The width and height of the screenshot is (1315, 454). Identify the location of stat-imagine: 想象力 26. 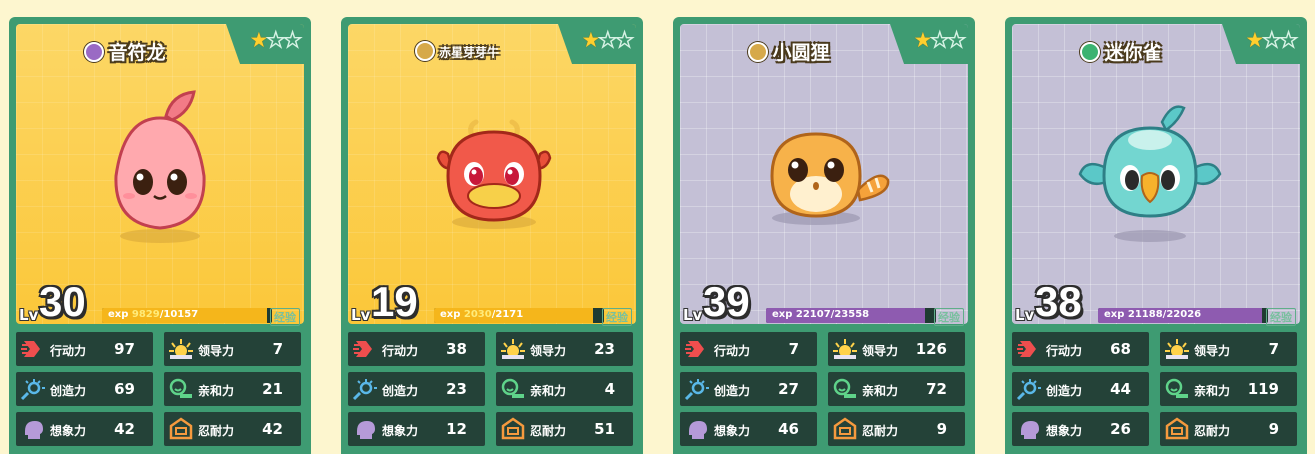
(1080, 429).